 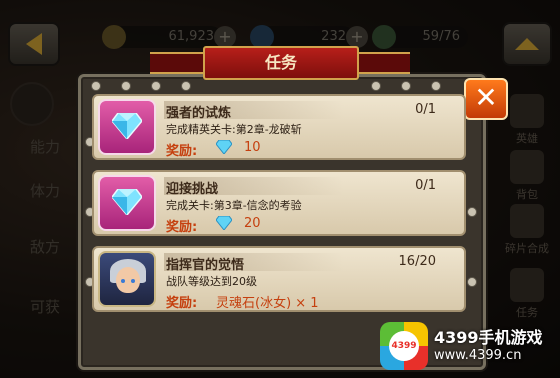 I want to click on title-wing-left, so click(x=180, y=63).